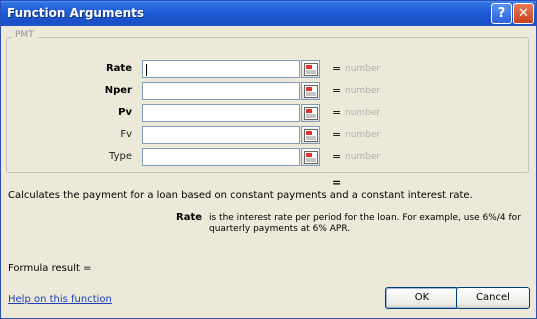 The width and height of the screenshot is (537, 319). Describe the element at coordinates (125, 112) in the screenshot. I see `argument-label: Pv` at that location.